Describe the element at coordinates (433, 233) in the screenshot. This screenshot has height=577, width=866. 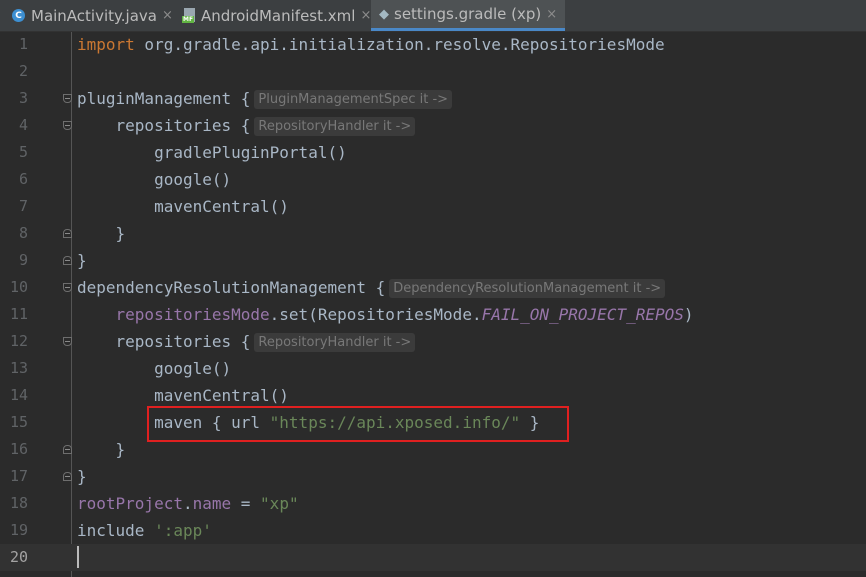
I see `code-line: 8 }` at that location.